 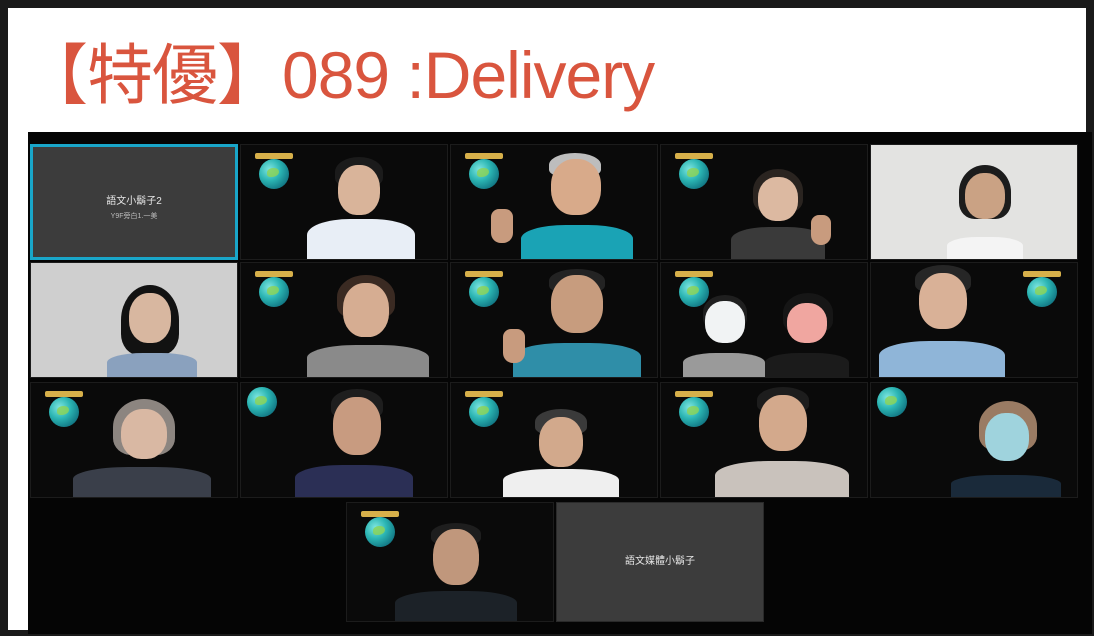 I want to click on slide-title: 【特優】089 :Delivery, so click(x=338, y=75).